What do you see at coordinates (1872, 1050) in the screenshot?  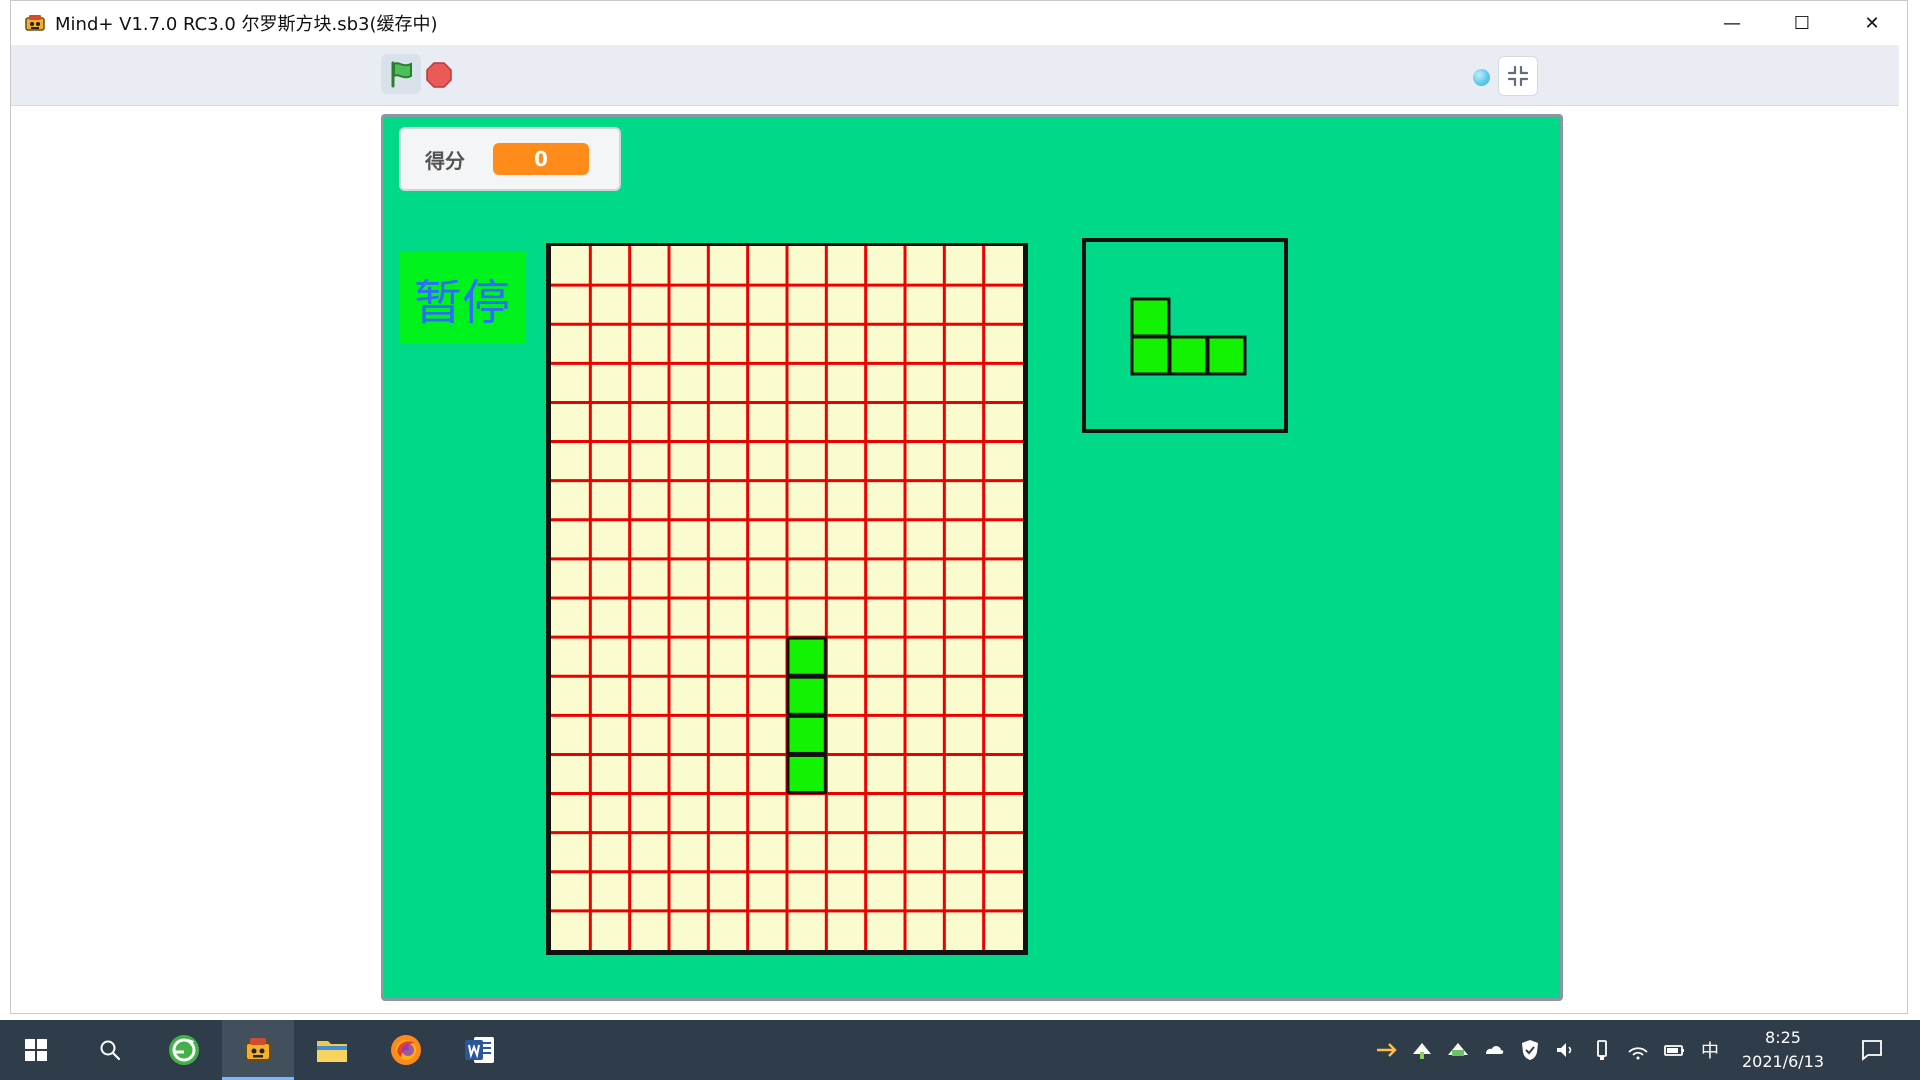 I see `notification-center-icon` at bounding box center [1872, 1050].